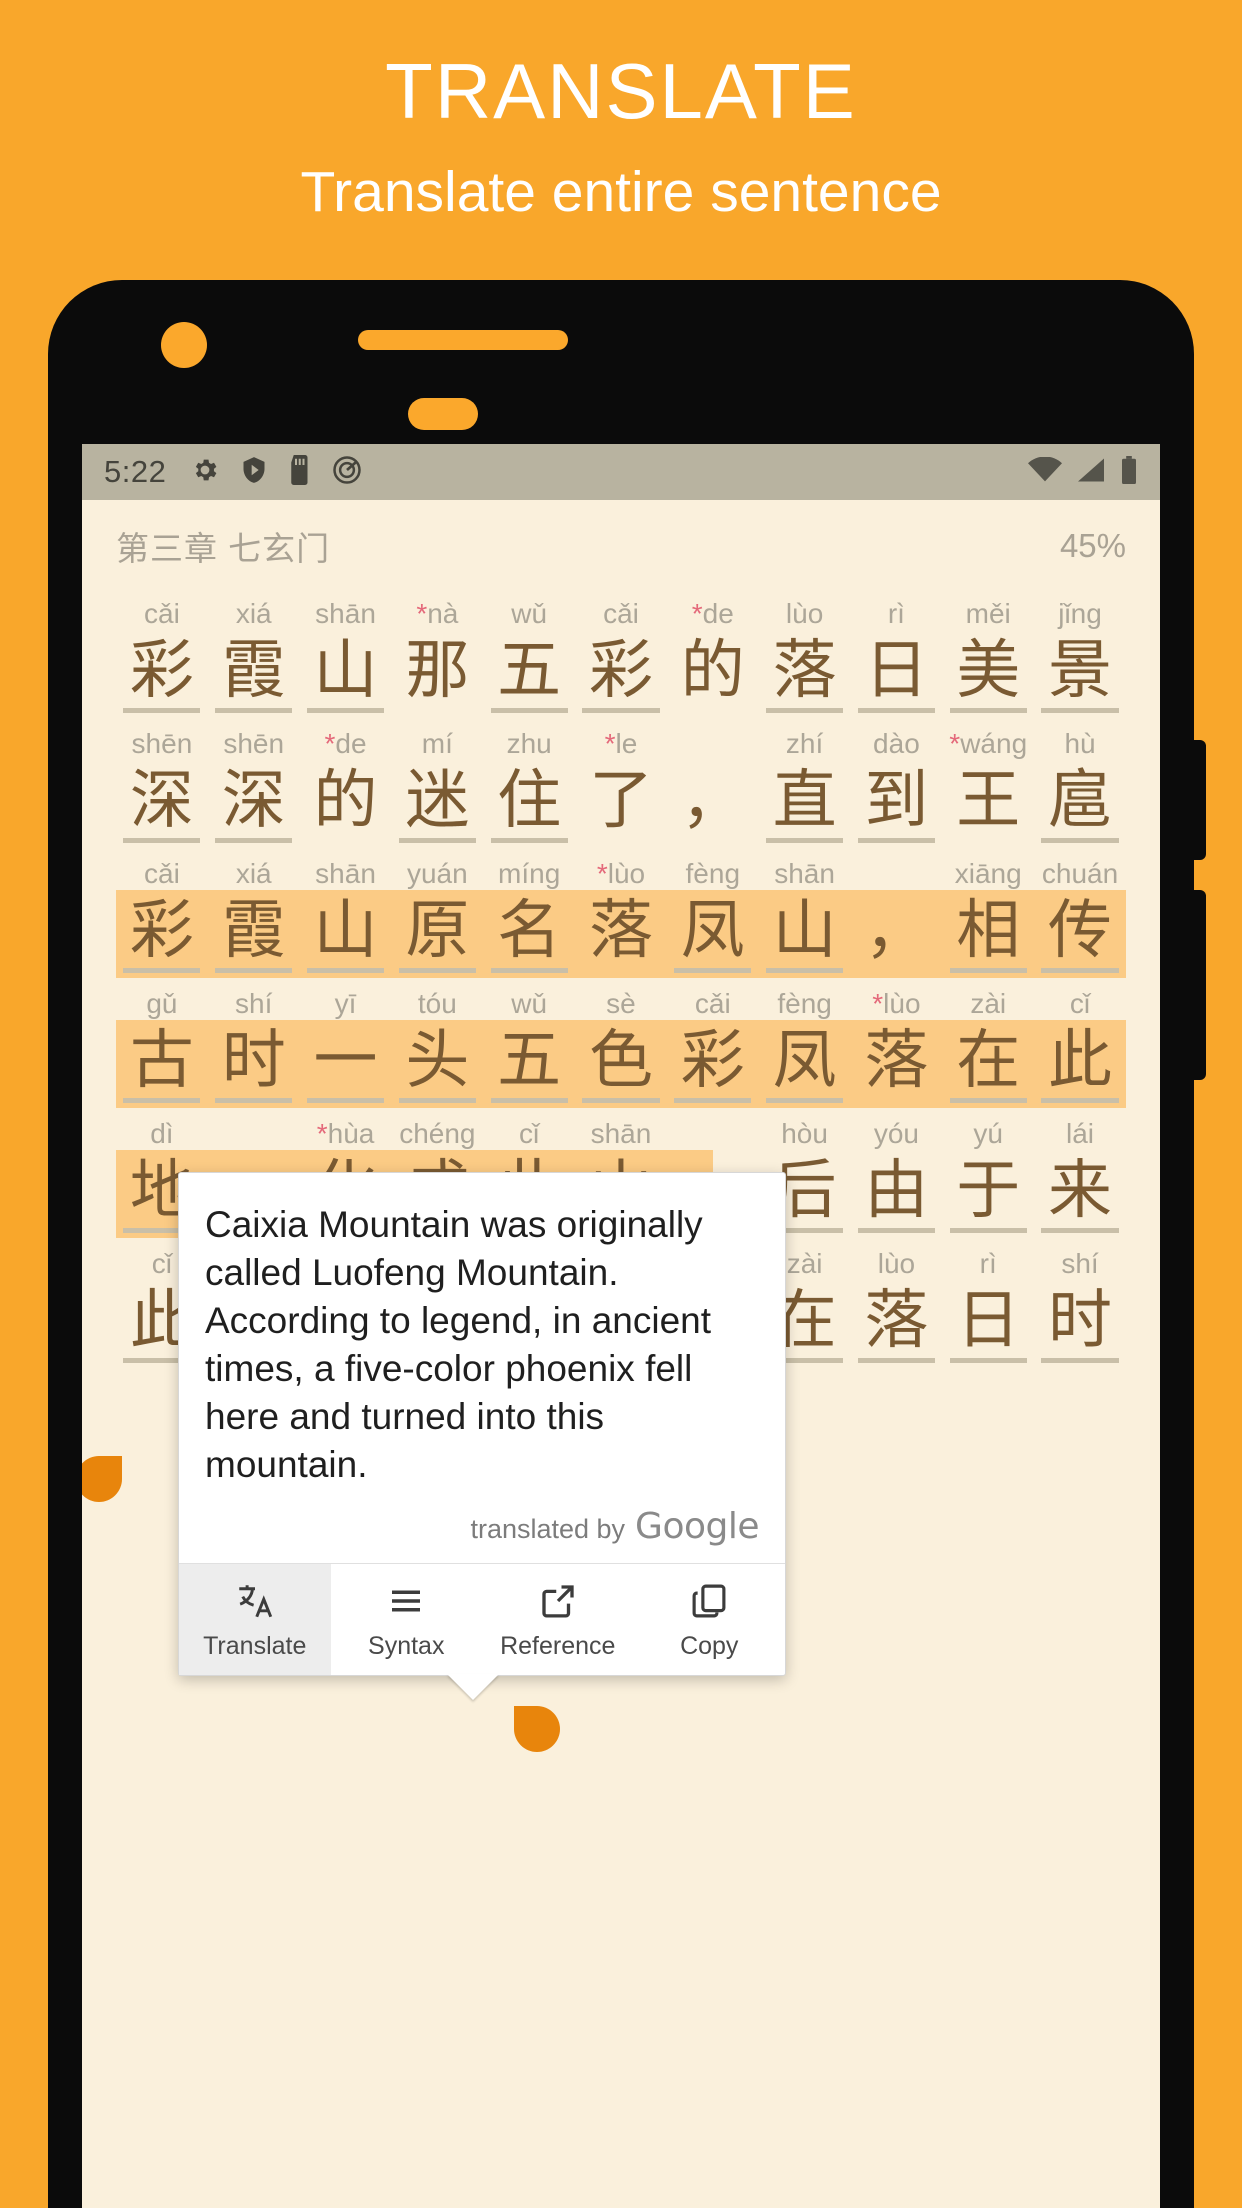  What do you see at coordinates (1092, 545) in the screenshot?
I see `reading-progress: 45%` at bounding box center [1092, 545].